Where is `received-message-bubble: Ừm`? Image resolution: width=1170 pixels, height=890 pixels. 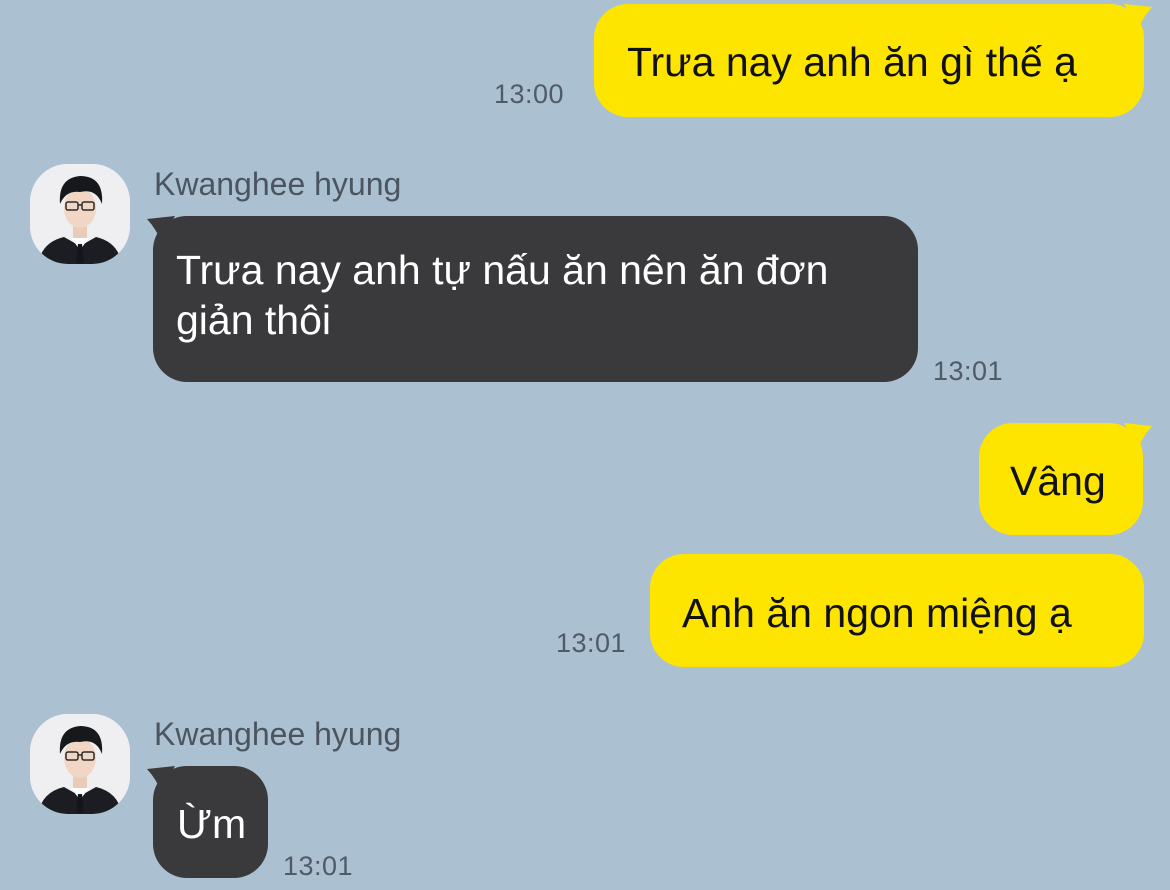
received-message-bubble: Ừm is located at coordinates (210, 822).